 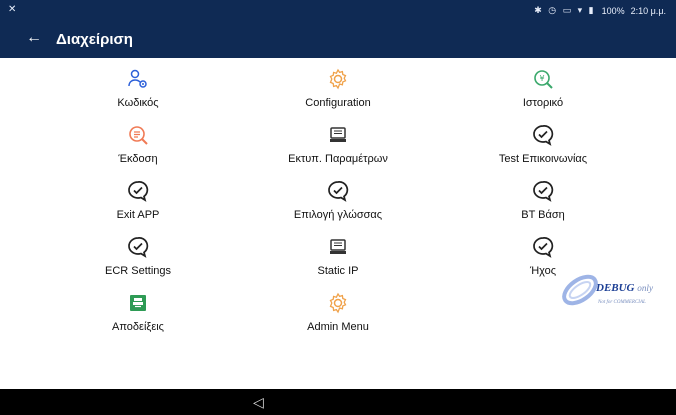 I want to click on menu-item: Admin Menu, so click(x=338, y=319).